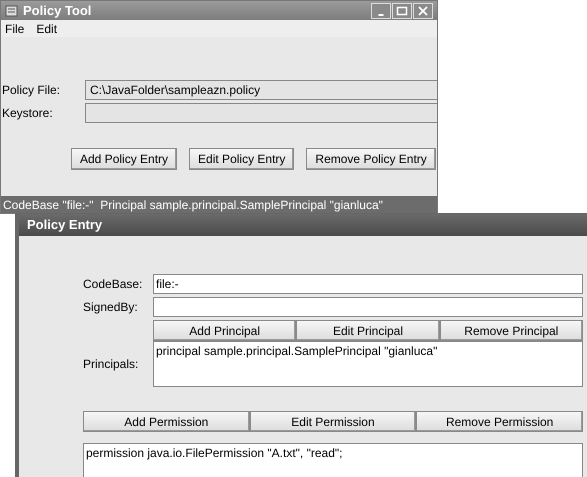  I want to click on principals-list: principal sample.principal.SamplePrincipal "gianluca", so click(368, 364).